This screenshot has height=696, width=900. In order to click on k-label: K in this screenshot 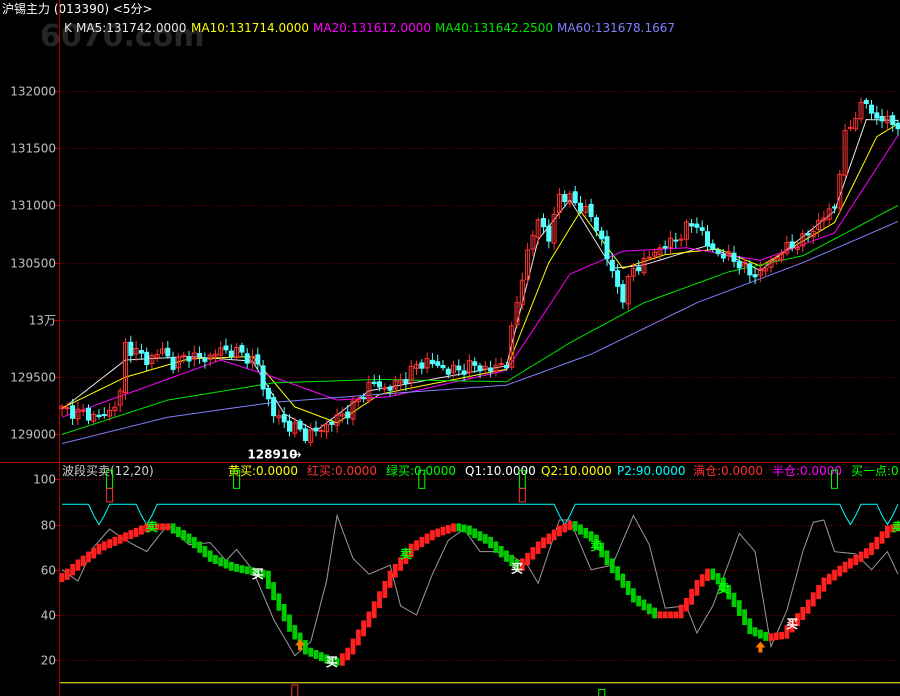, I will do `click(68, 28)`.